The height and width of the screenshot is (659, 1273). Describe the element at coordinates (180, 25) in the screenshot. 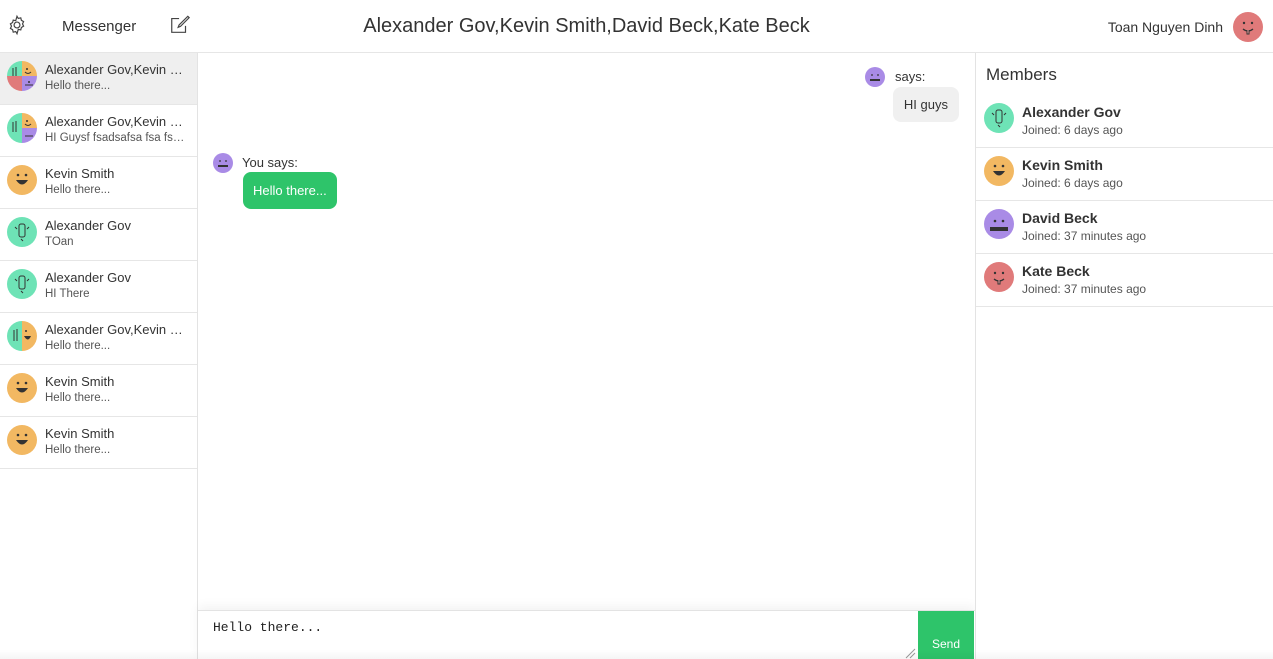

I see `compose-icon` at that location.